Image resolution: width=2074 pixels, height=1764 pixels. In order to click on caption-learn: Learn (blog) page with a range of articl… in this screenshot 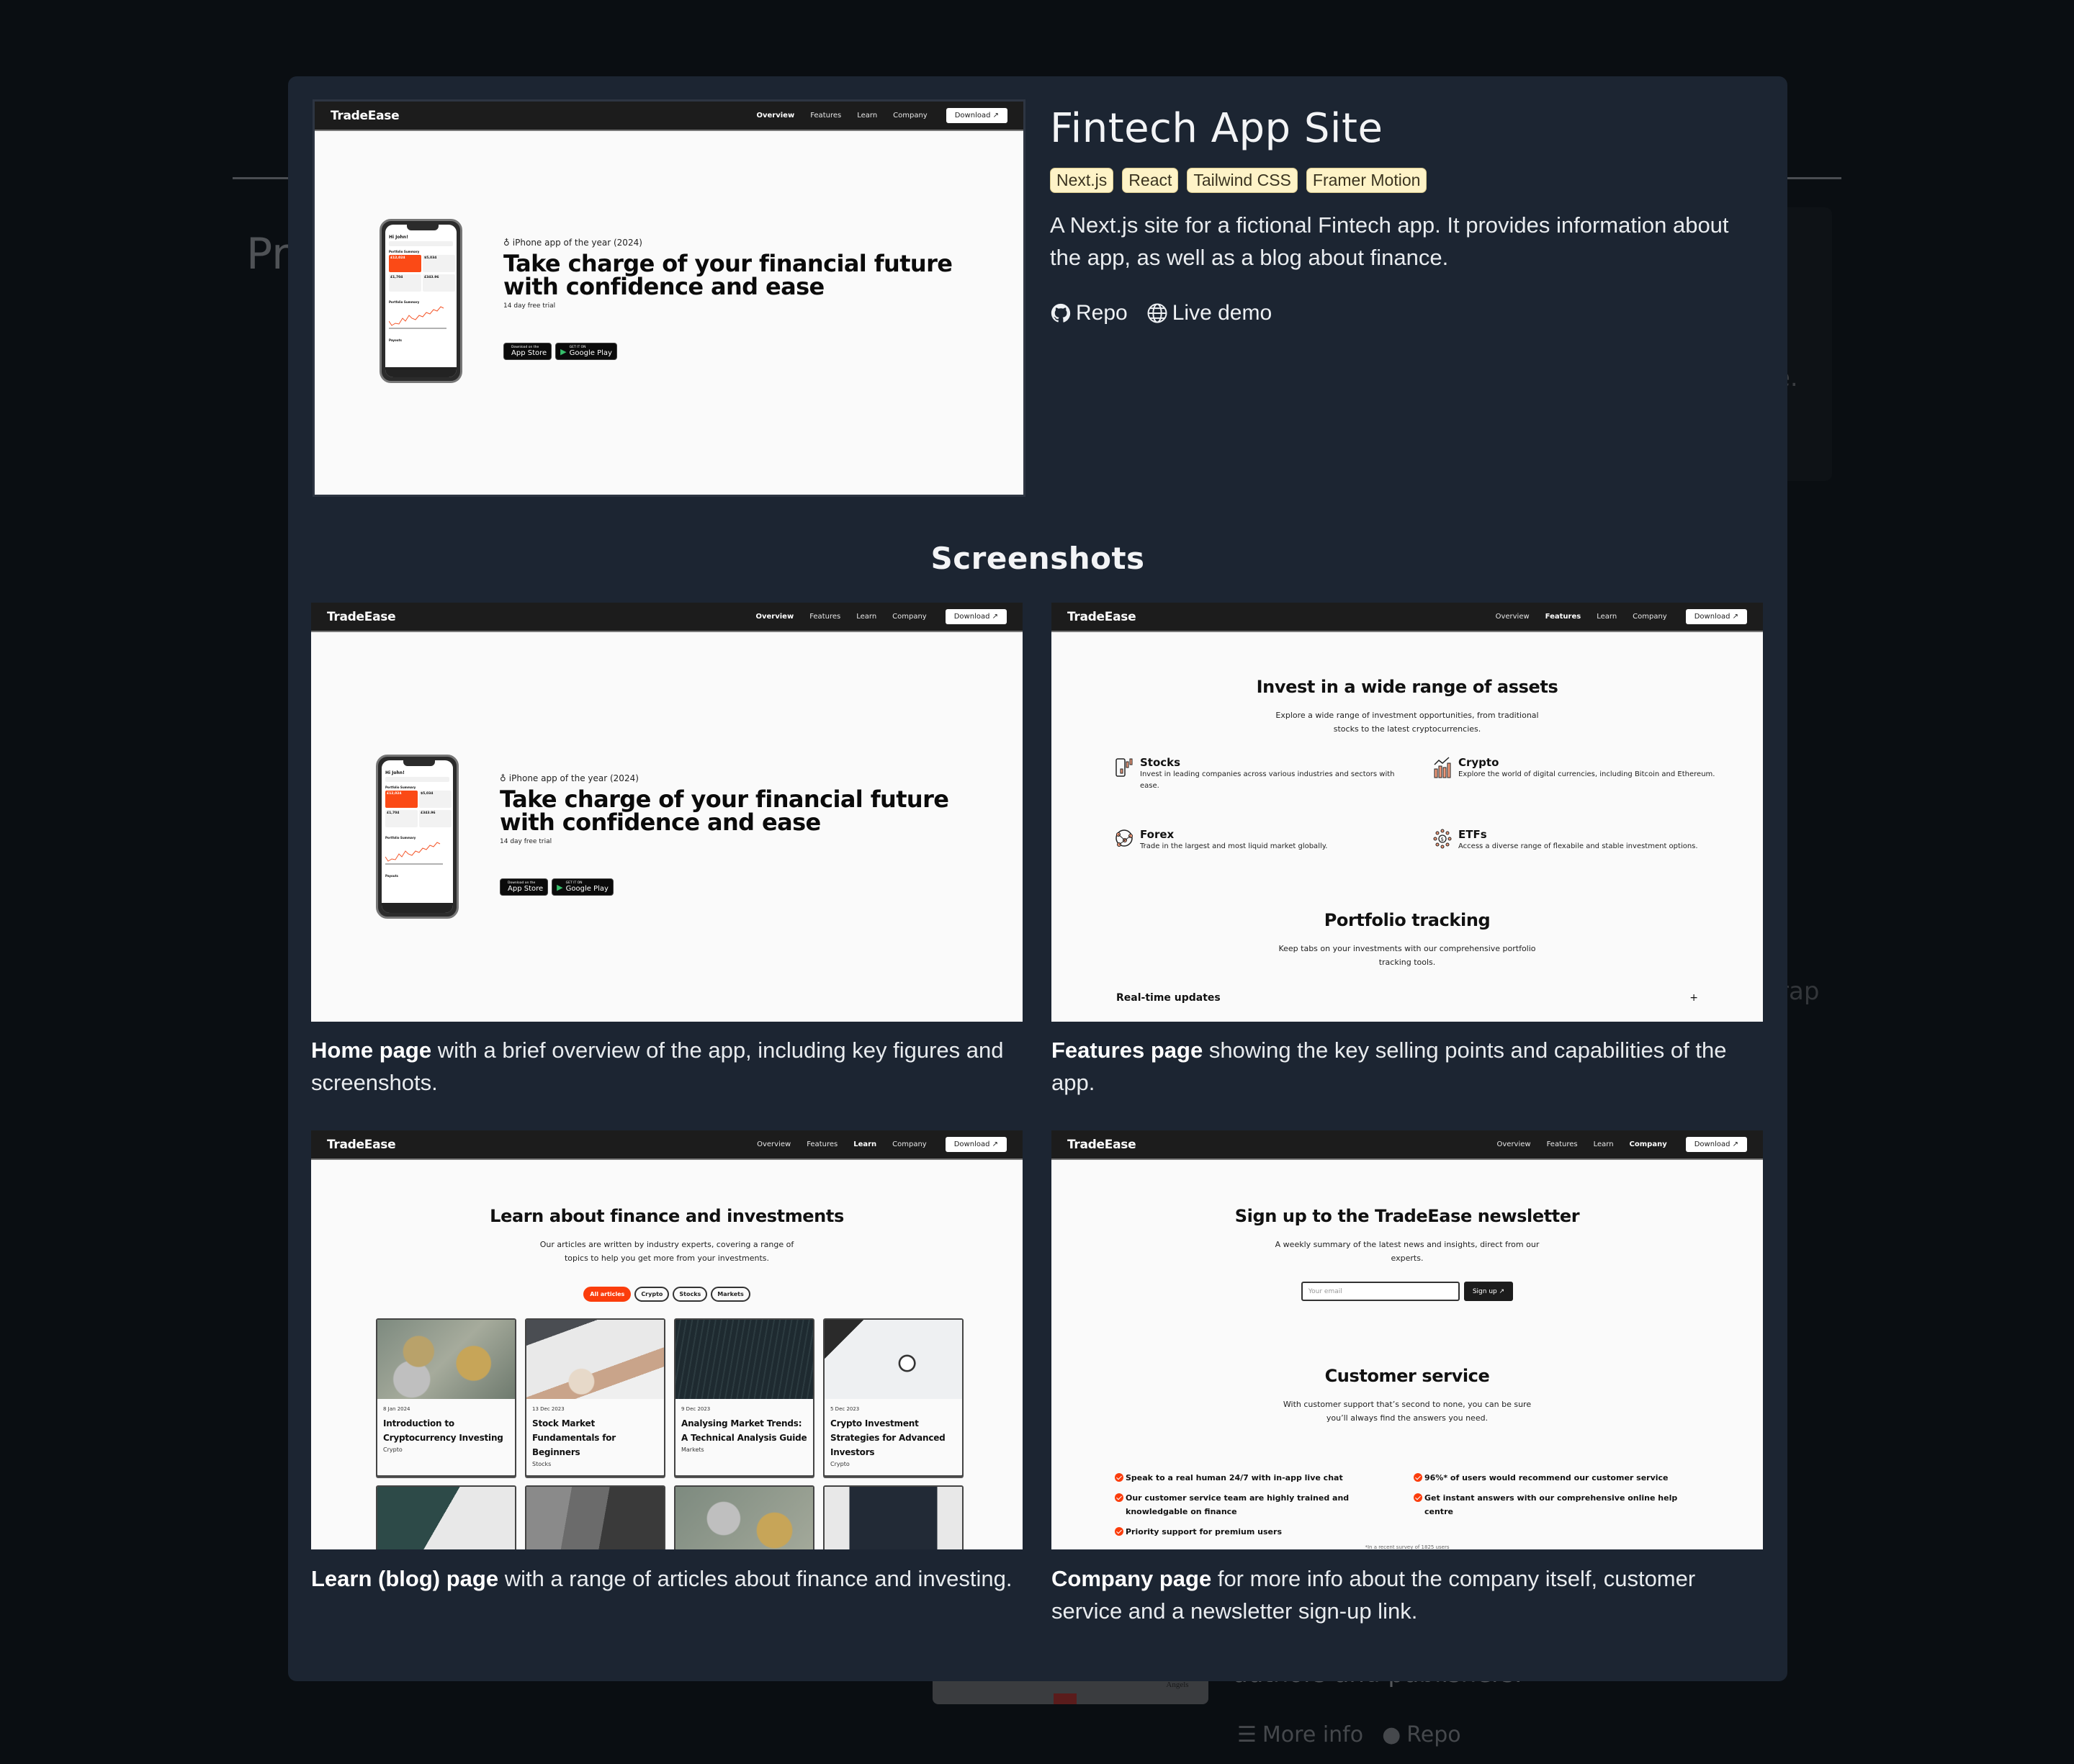, I will do `click(662, 1578)`.